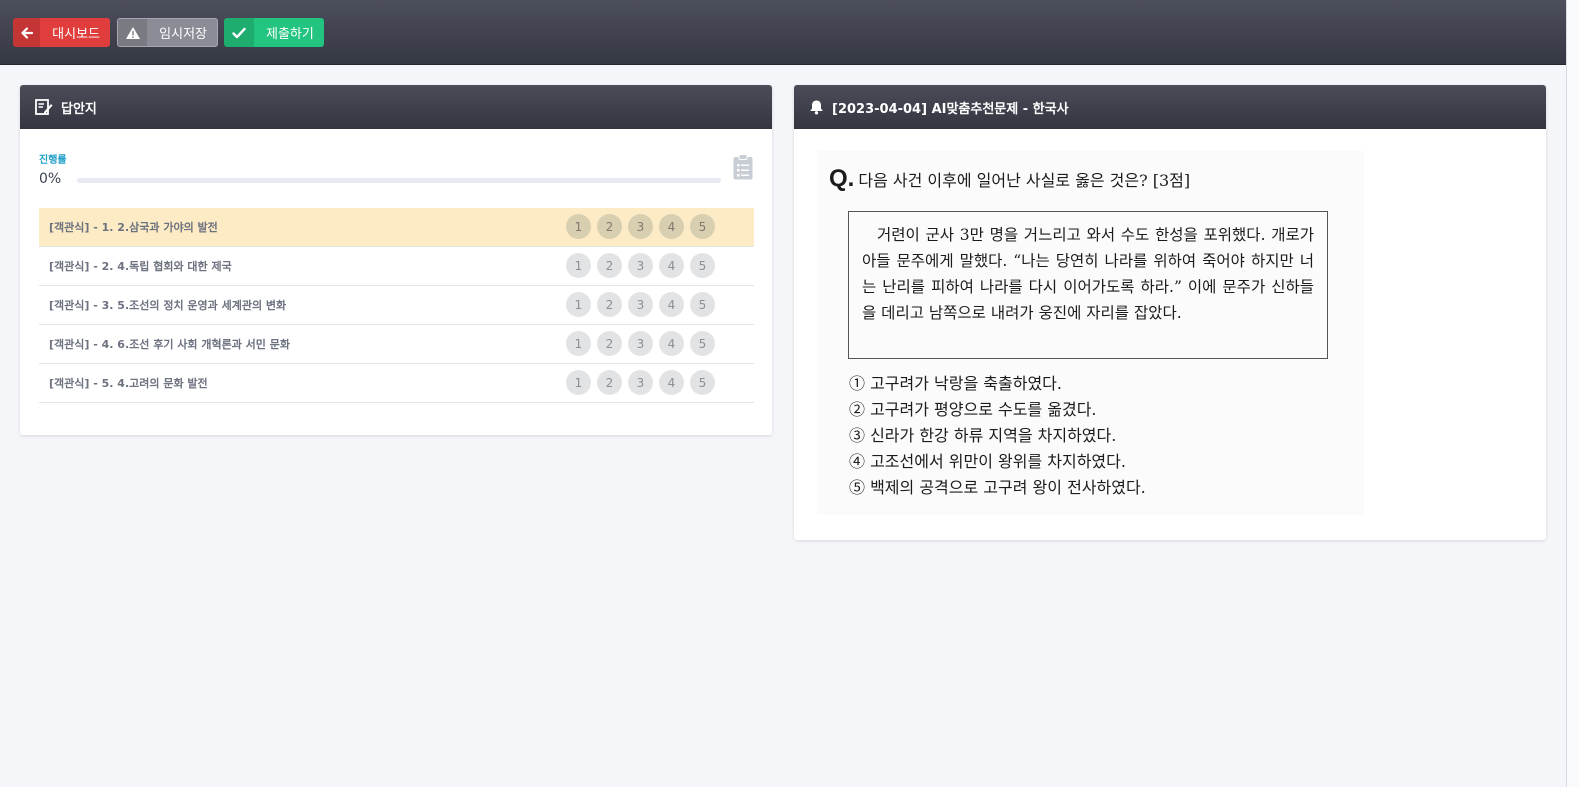 The width and height of the screenshot is (1579, 787). Describe the element at coordinates (50, 179) in the screenshot. I see `progress-value: 0%` at that location.